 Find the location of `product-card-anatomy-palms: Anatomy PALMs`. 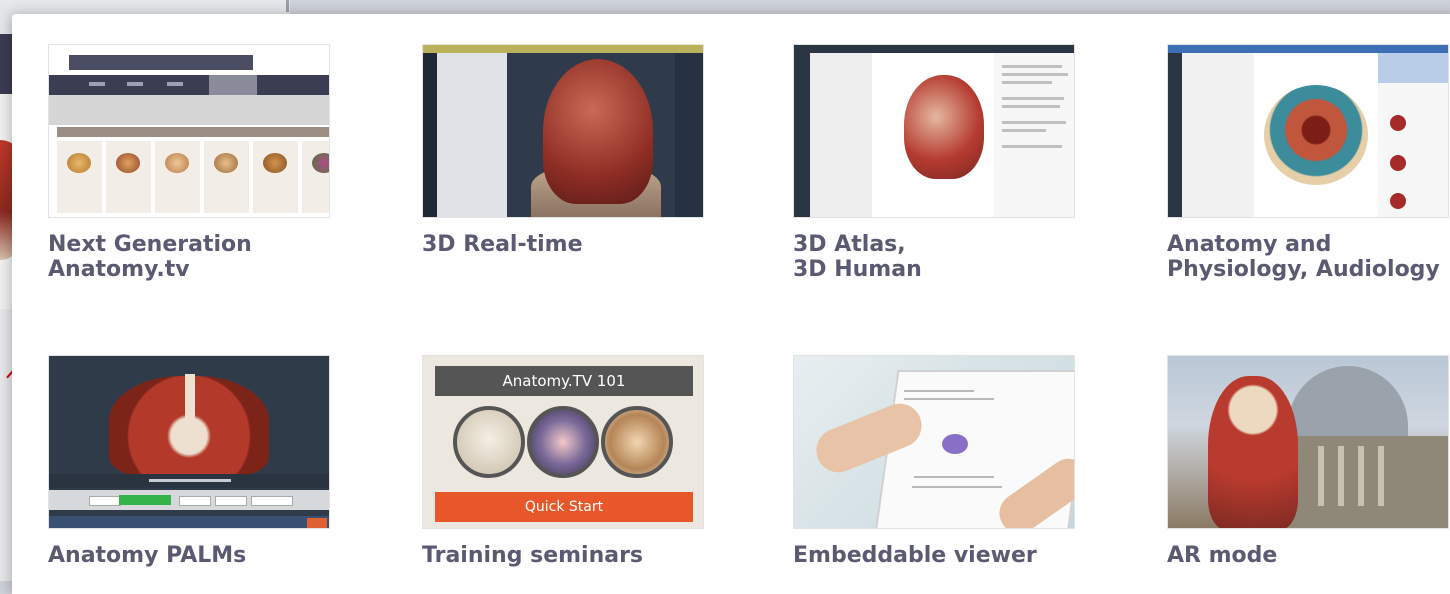

product-card-anatomy-palms: Anatomy PALMs is located at coordinates (189, 461).